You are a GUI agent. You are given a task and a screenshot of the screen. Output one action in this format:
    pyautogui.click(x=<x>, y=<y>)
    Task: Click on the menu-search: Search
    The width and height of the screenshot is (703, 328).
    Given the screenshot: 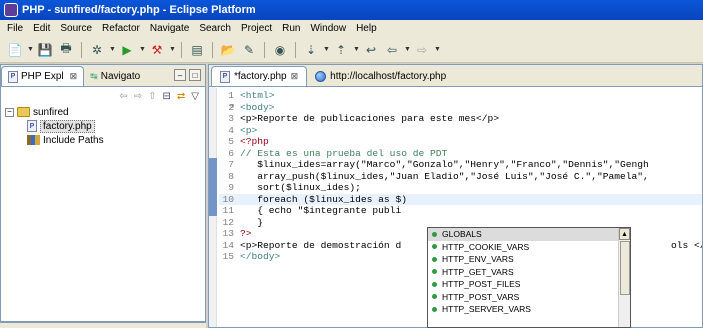 What is the action you would take?
    pyautogui.click(x=215, y=28)
    